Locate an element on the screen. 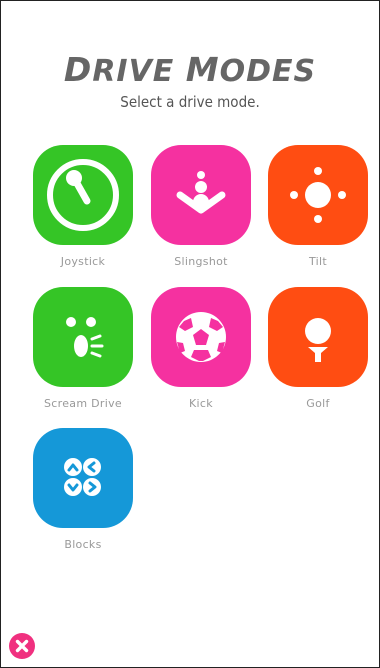 The height and width of the screenshot is (668, 380). mode-tile-golf: Golf is located at coordinates (318, 348).